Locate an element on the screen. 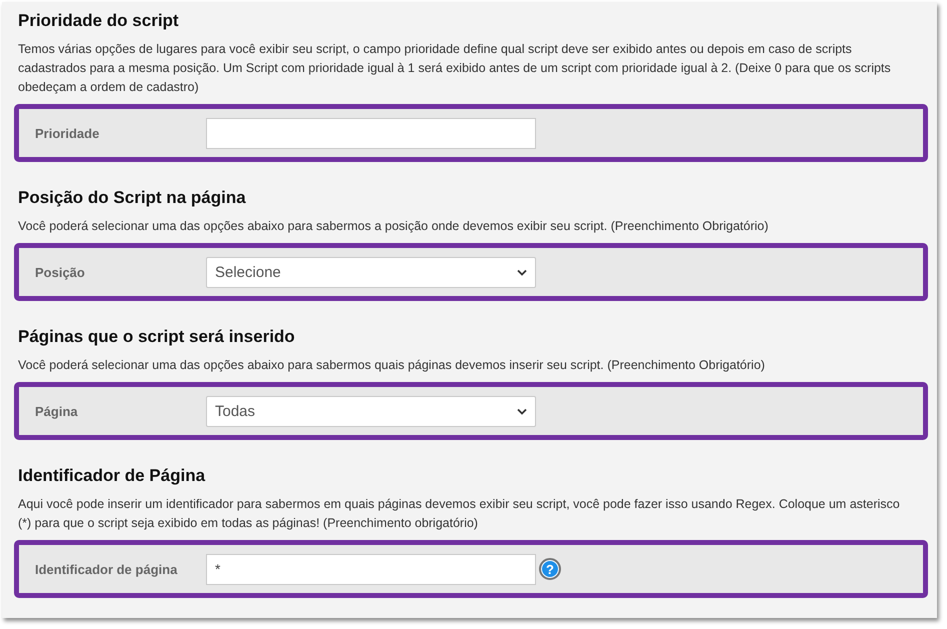  section-title: Posição do Script na página is located at coordinates (132, 198).